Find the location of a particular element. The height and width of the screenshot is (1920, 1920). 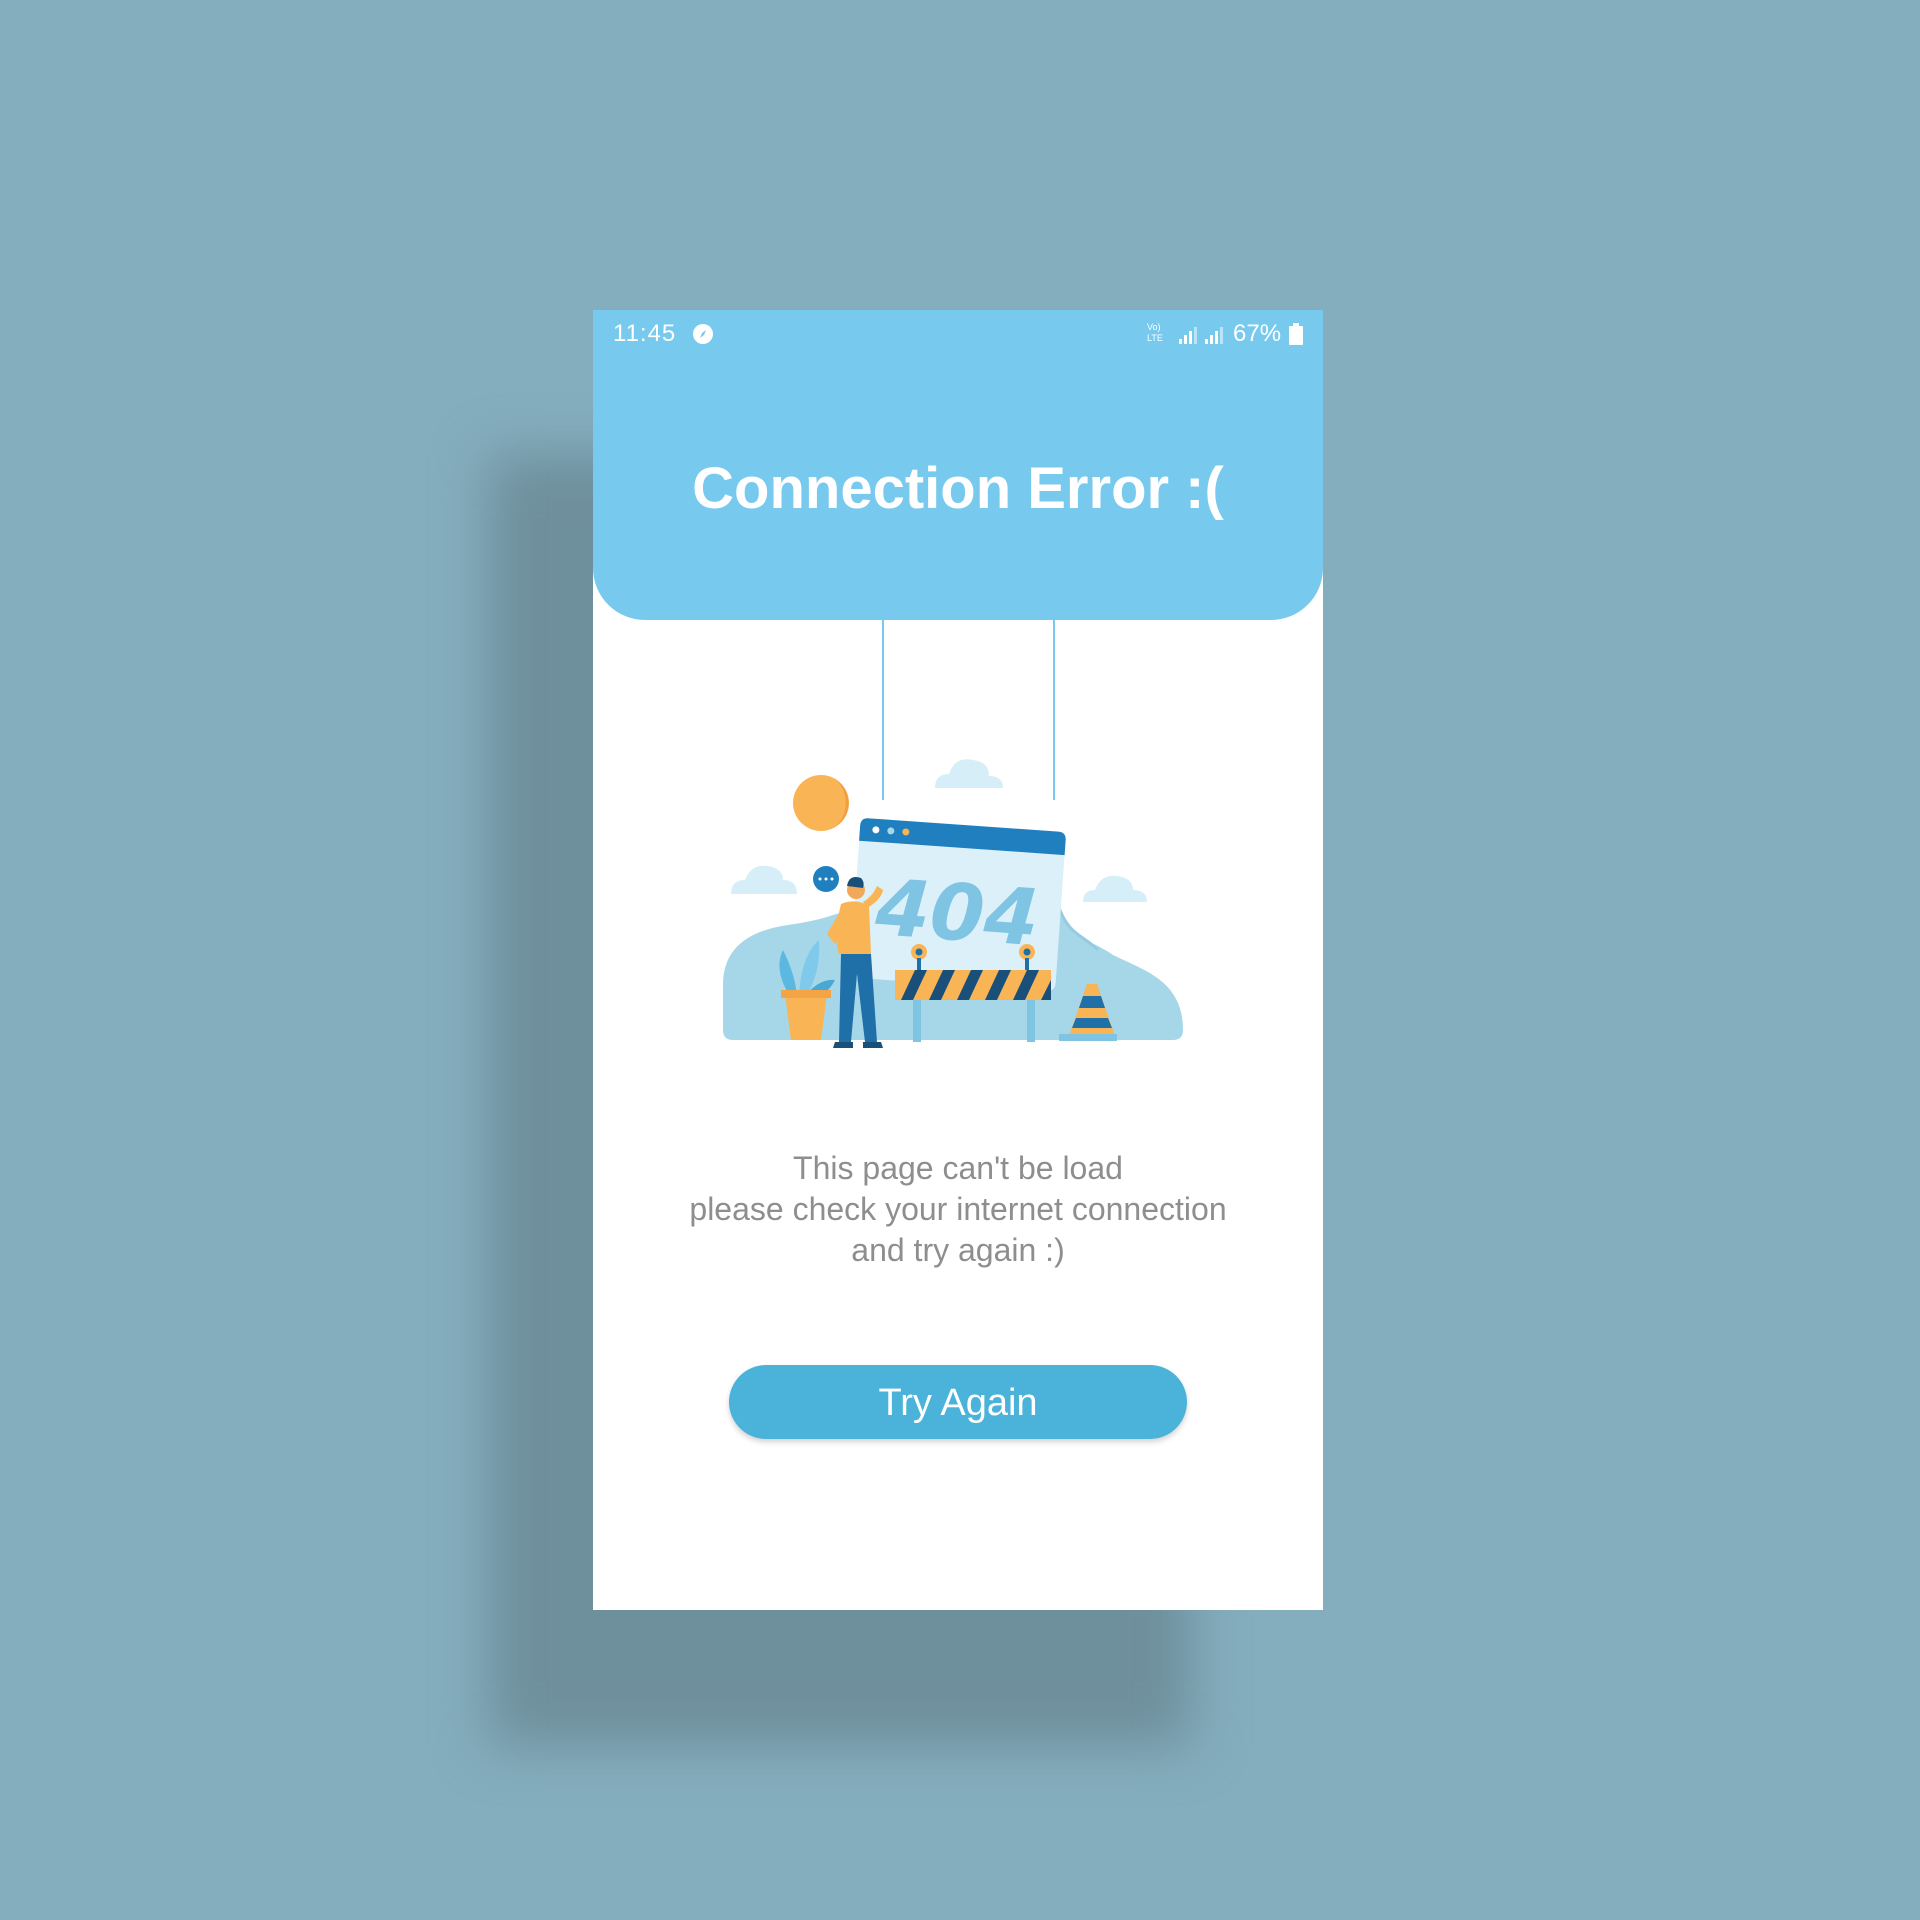

speech-bubble-icon is located at coordinates (826, 879).